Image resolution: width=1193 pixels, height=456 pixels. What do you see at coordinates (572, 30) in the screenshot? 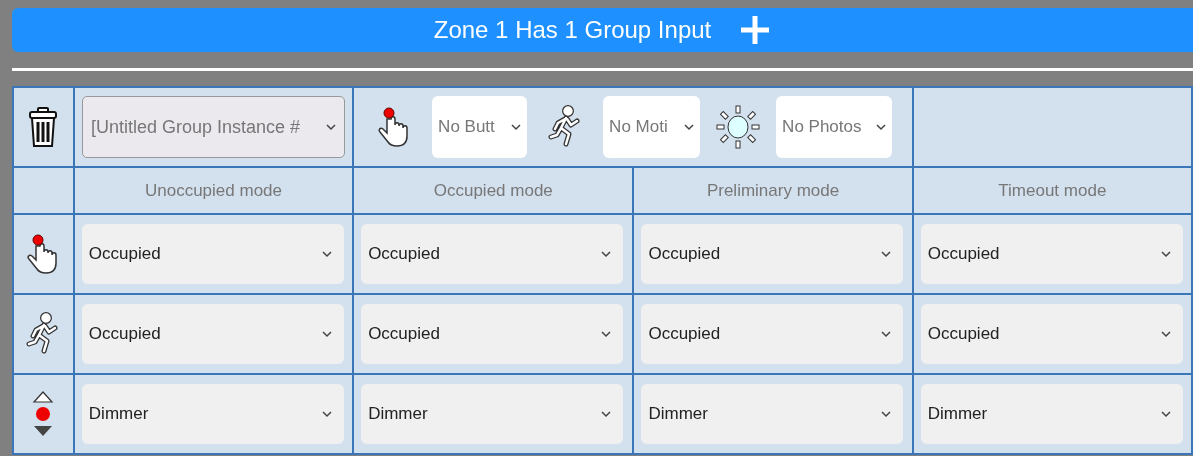
I see `zone-title: Zone 1 Has 1 Group Input` at bounding box center [572, 30].